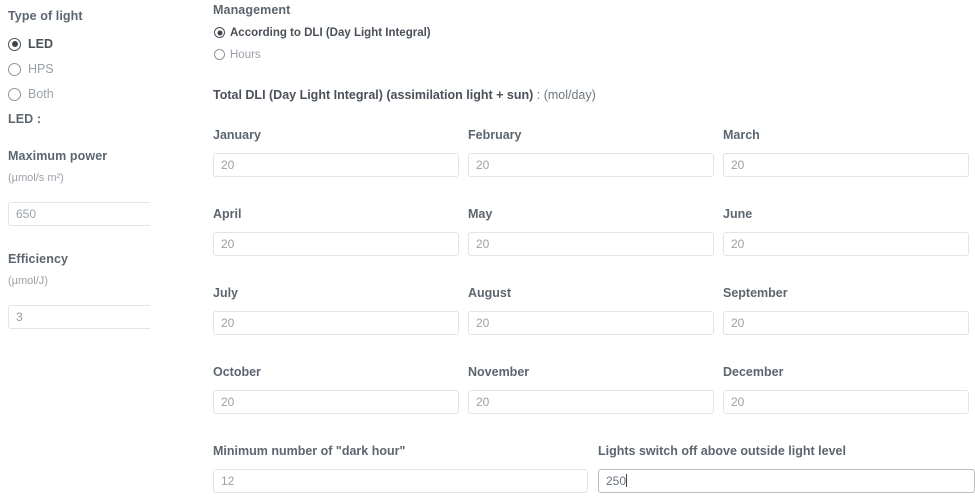 The image size is (975, 500). What do you see at coordinates (252, 10) in the screenshot?
I see `management-title: Management` at bounding box center [252, 10].